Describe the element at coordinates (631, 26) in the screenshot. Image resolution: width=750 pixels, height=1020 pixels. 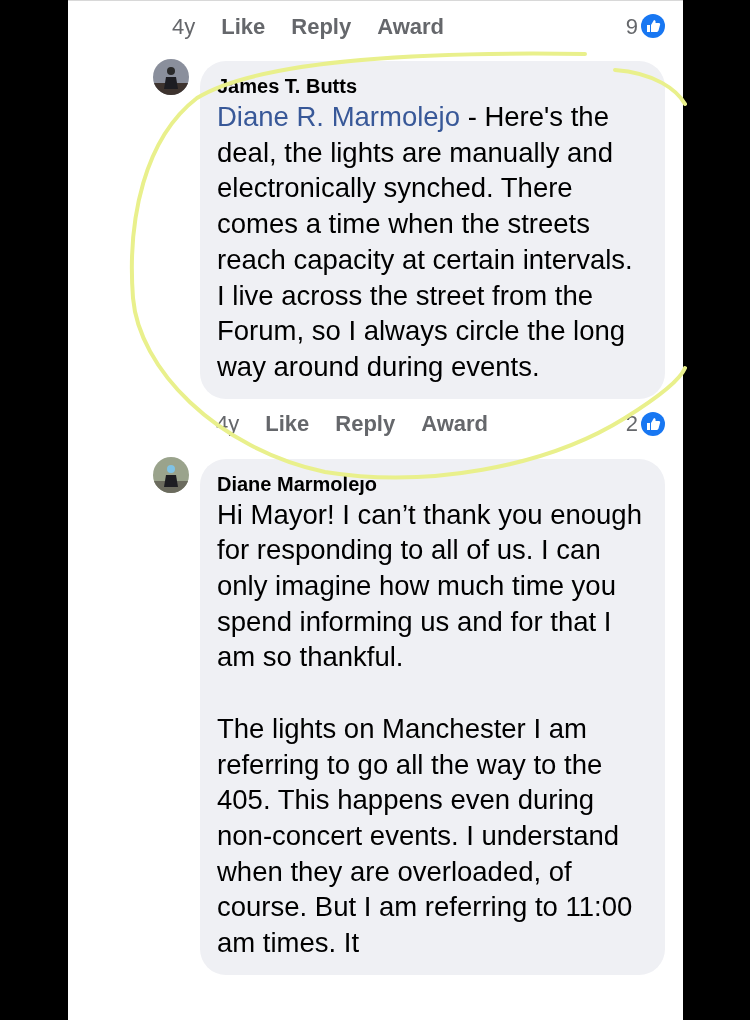
I see `reaction-count: 9` at that location.